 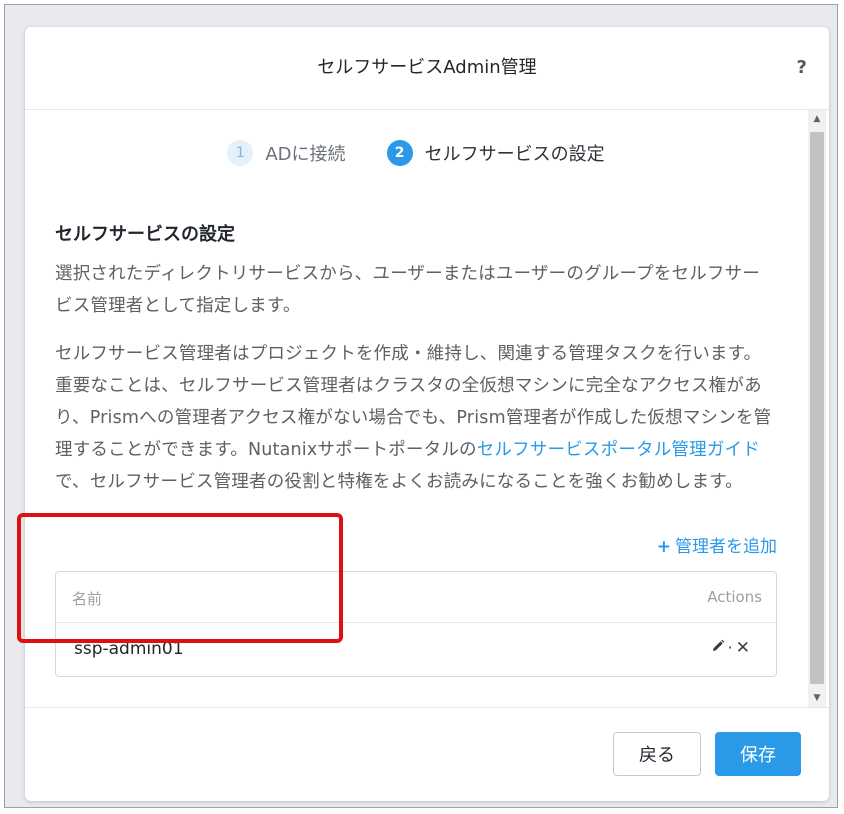 I want to click on step-number-badge: 1, so click(x=240, y=153).